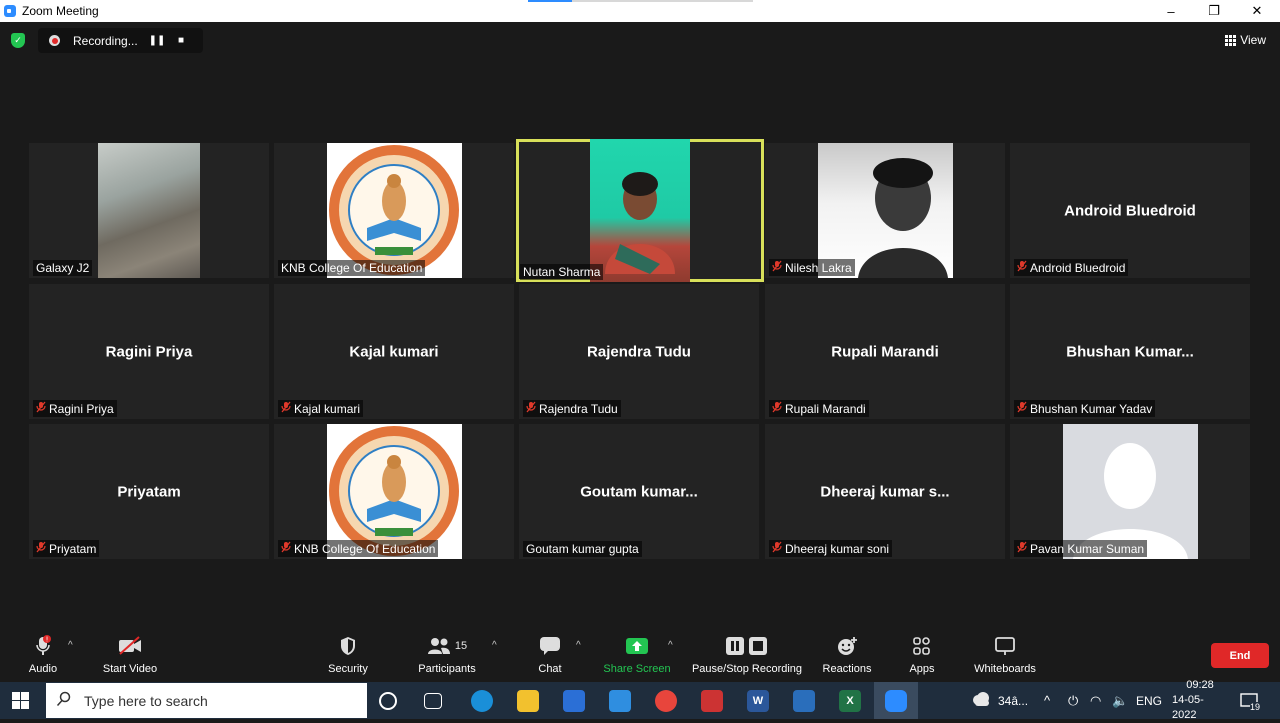 The width and height of the screenshot is (1280, 723). I want to click on participant-nameplate: Bhushan Kumar Yadav, so click(1085, 408).